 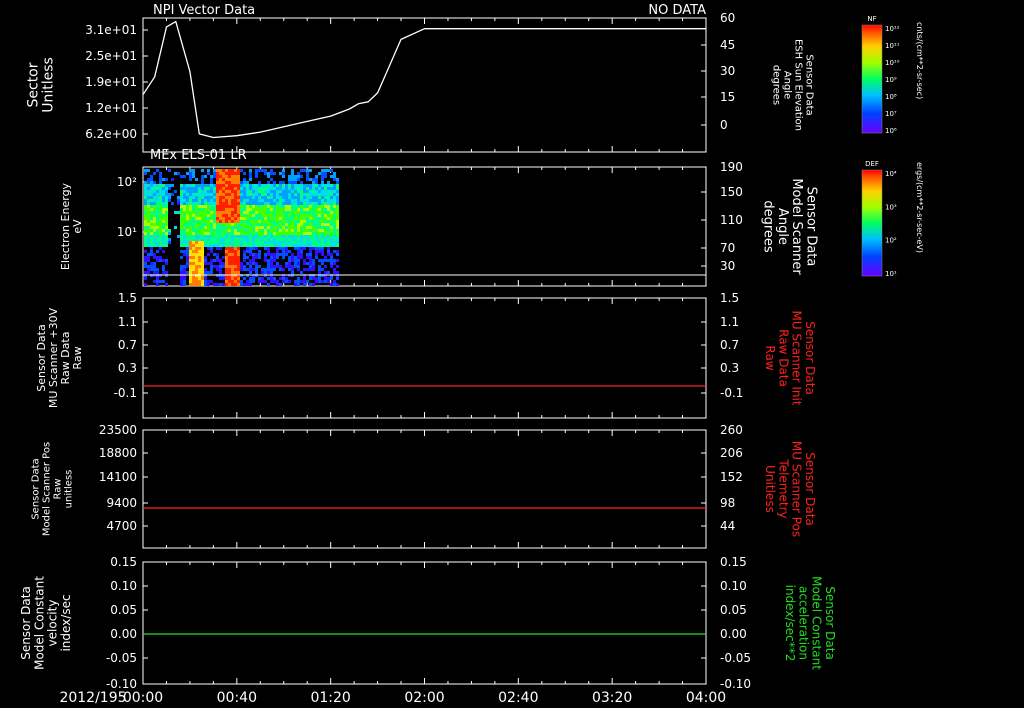 What do you see at coordinates (77, 226) in the screenshot?
I see `y-axis-label-line: eV` at bounding box center [77, 226].